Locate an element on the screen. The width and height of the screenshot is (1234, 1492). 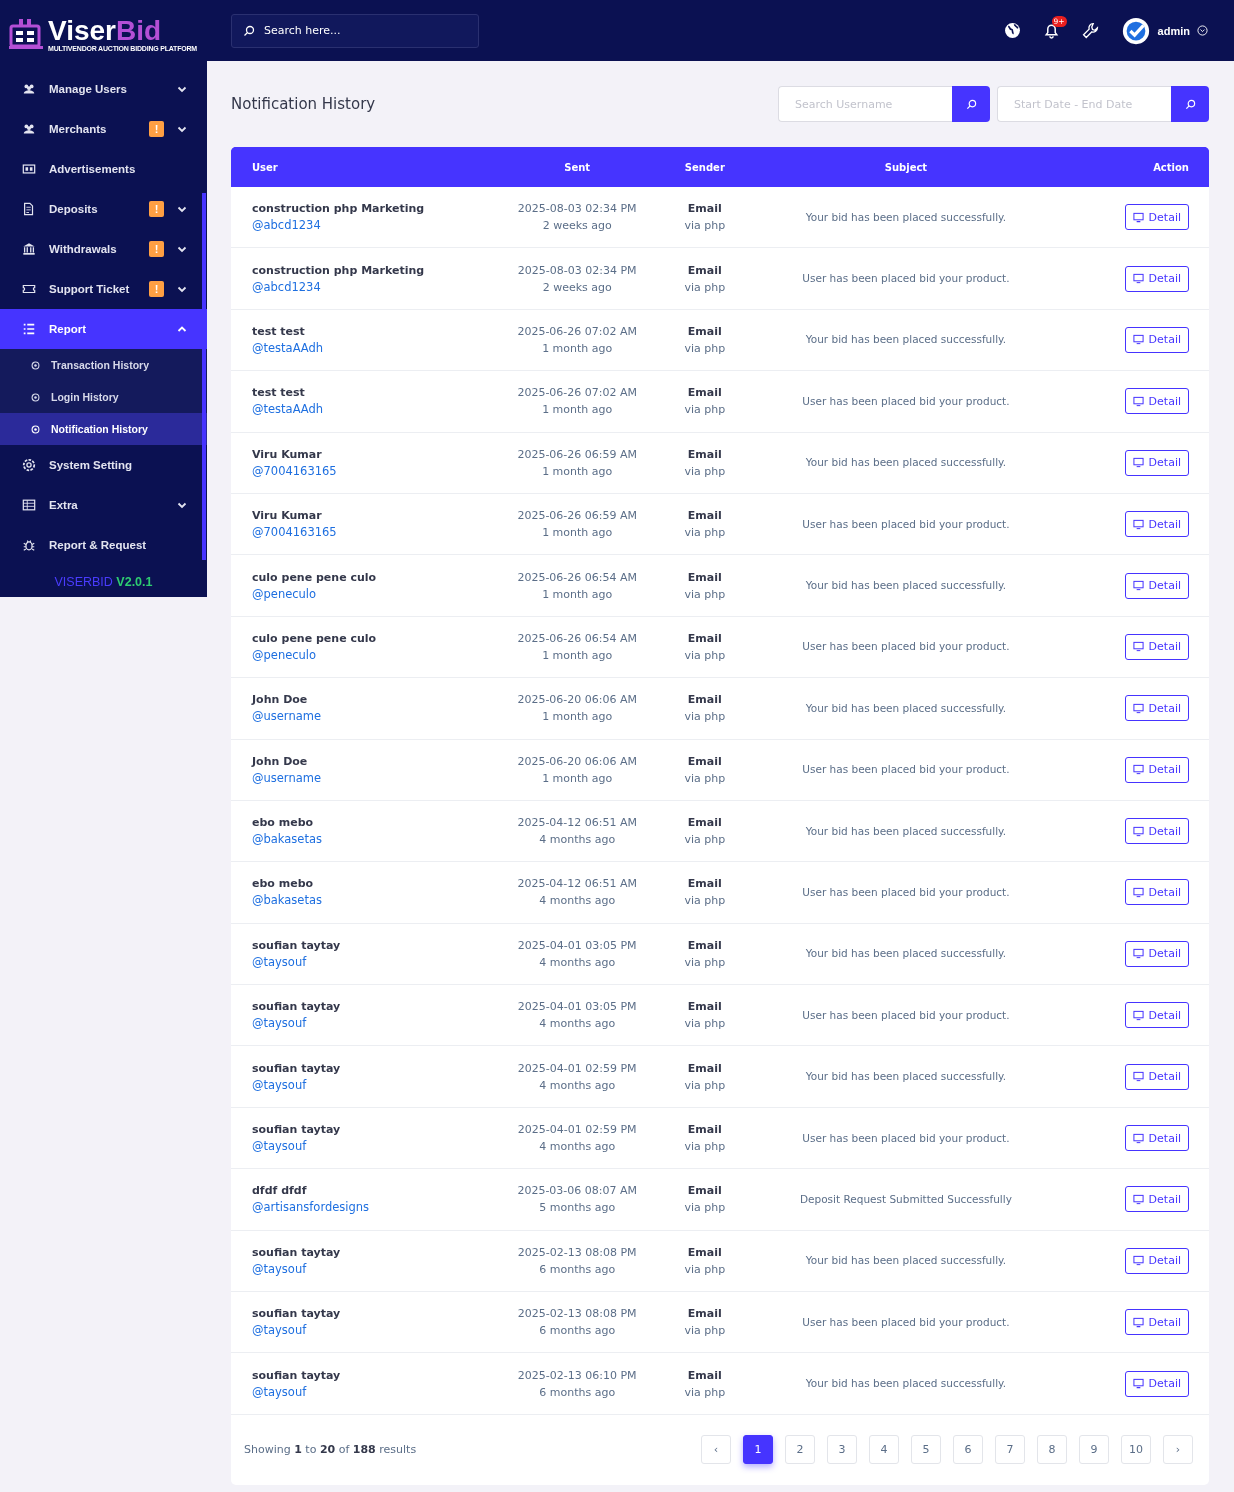
wrench-icon is located at coordinates (1090, 30).